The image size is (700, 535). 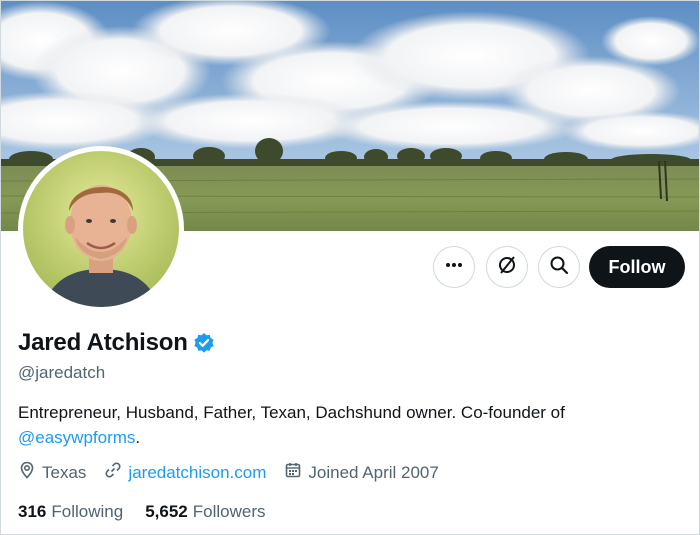 What do you see at coordinates (166, 511) in the screenshot?
I see `followers-count: 5,652` at bounding box center [166, 511].